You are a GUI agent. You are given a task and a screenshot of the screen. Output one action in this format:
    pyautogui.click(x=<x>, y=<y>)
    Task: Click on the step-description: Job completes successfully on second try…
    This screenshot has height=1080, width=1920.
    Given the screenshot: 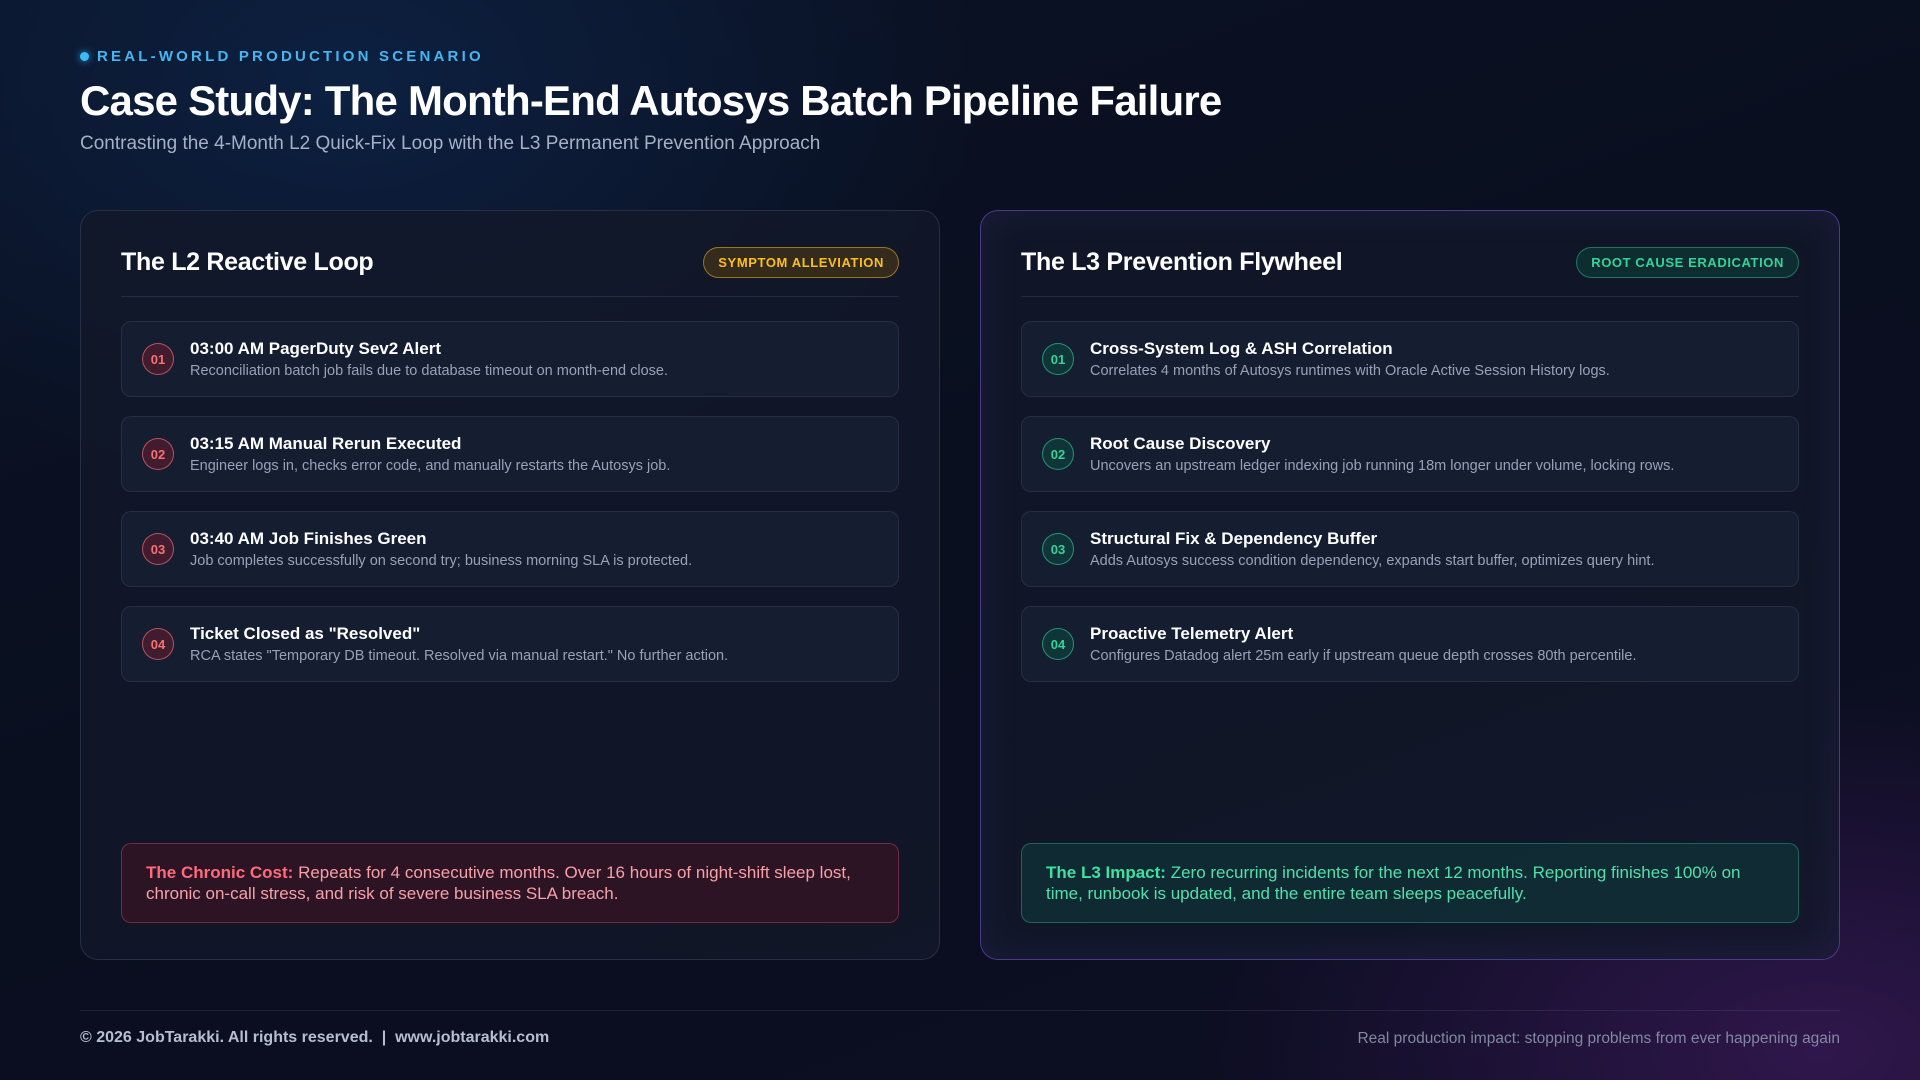 What is the action you would take?
    pyautogui.click(x=441, y=561)
    